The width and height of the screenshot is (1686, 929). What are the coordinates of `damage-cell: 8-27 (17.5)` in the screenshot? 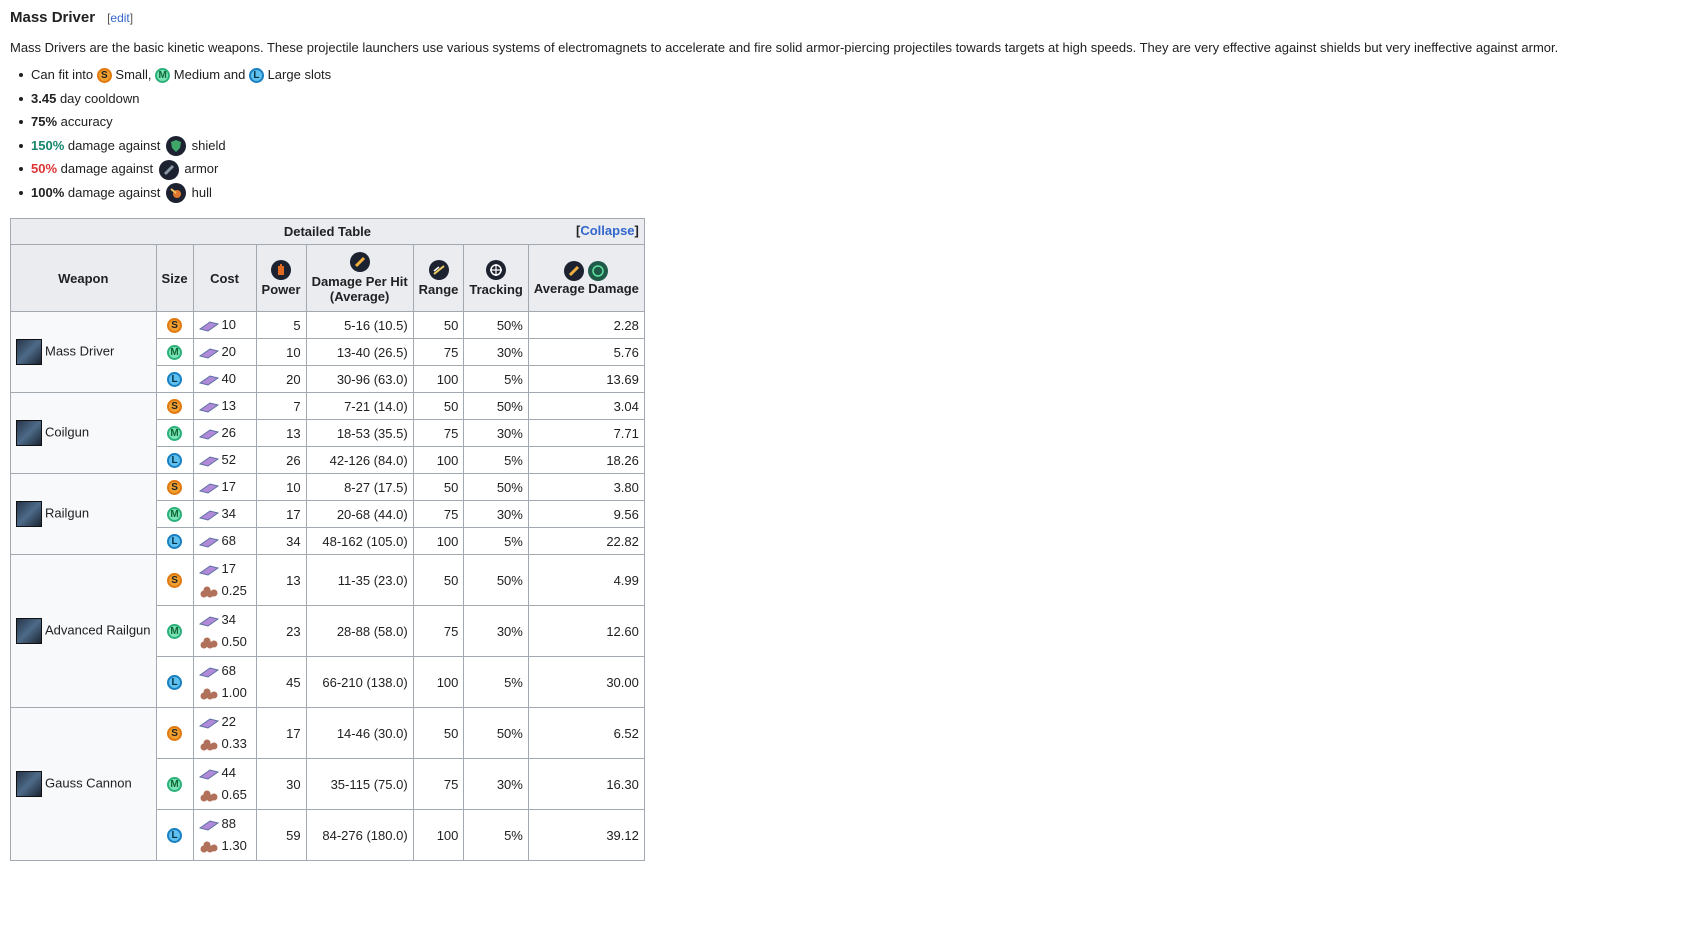 It's located at (359, 487).